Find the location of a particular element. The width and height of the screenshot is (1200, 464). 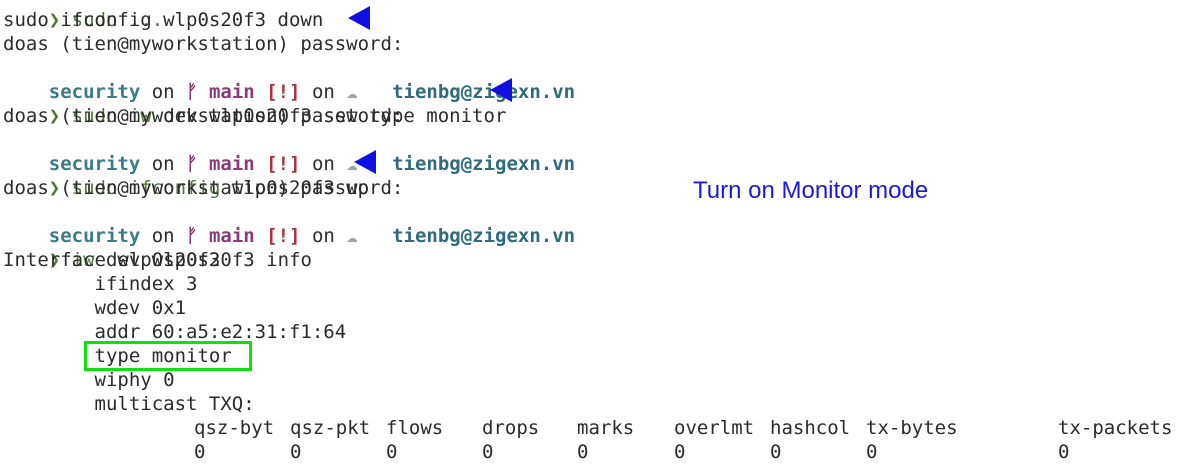

txq-header: drops is located at coordinates (511, 428).